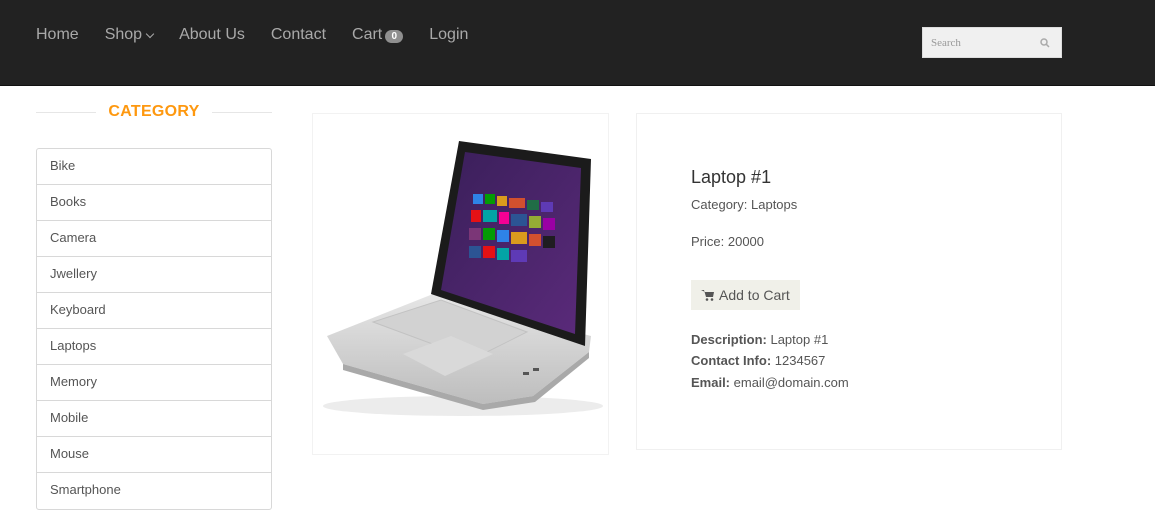  I want to click on product-price: Price: 20000, so click(727, 241).